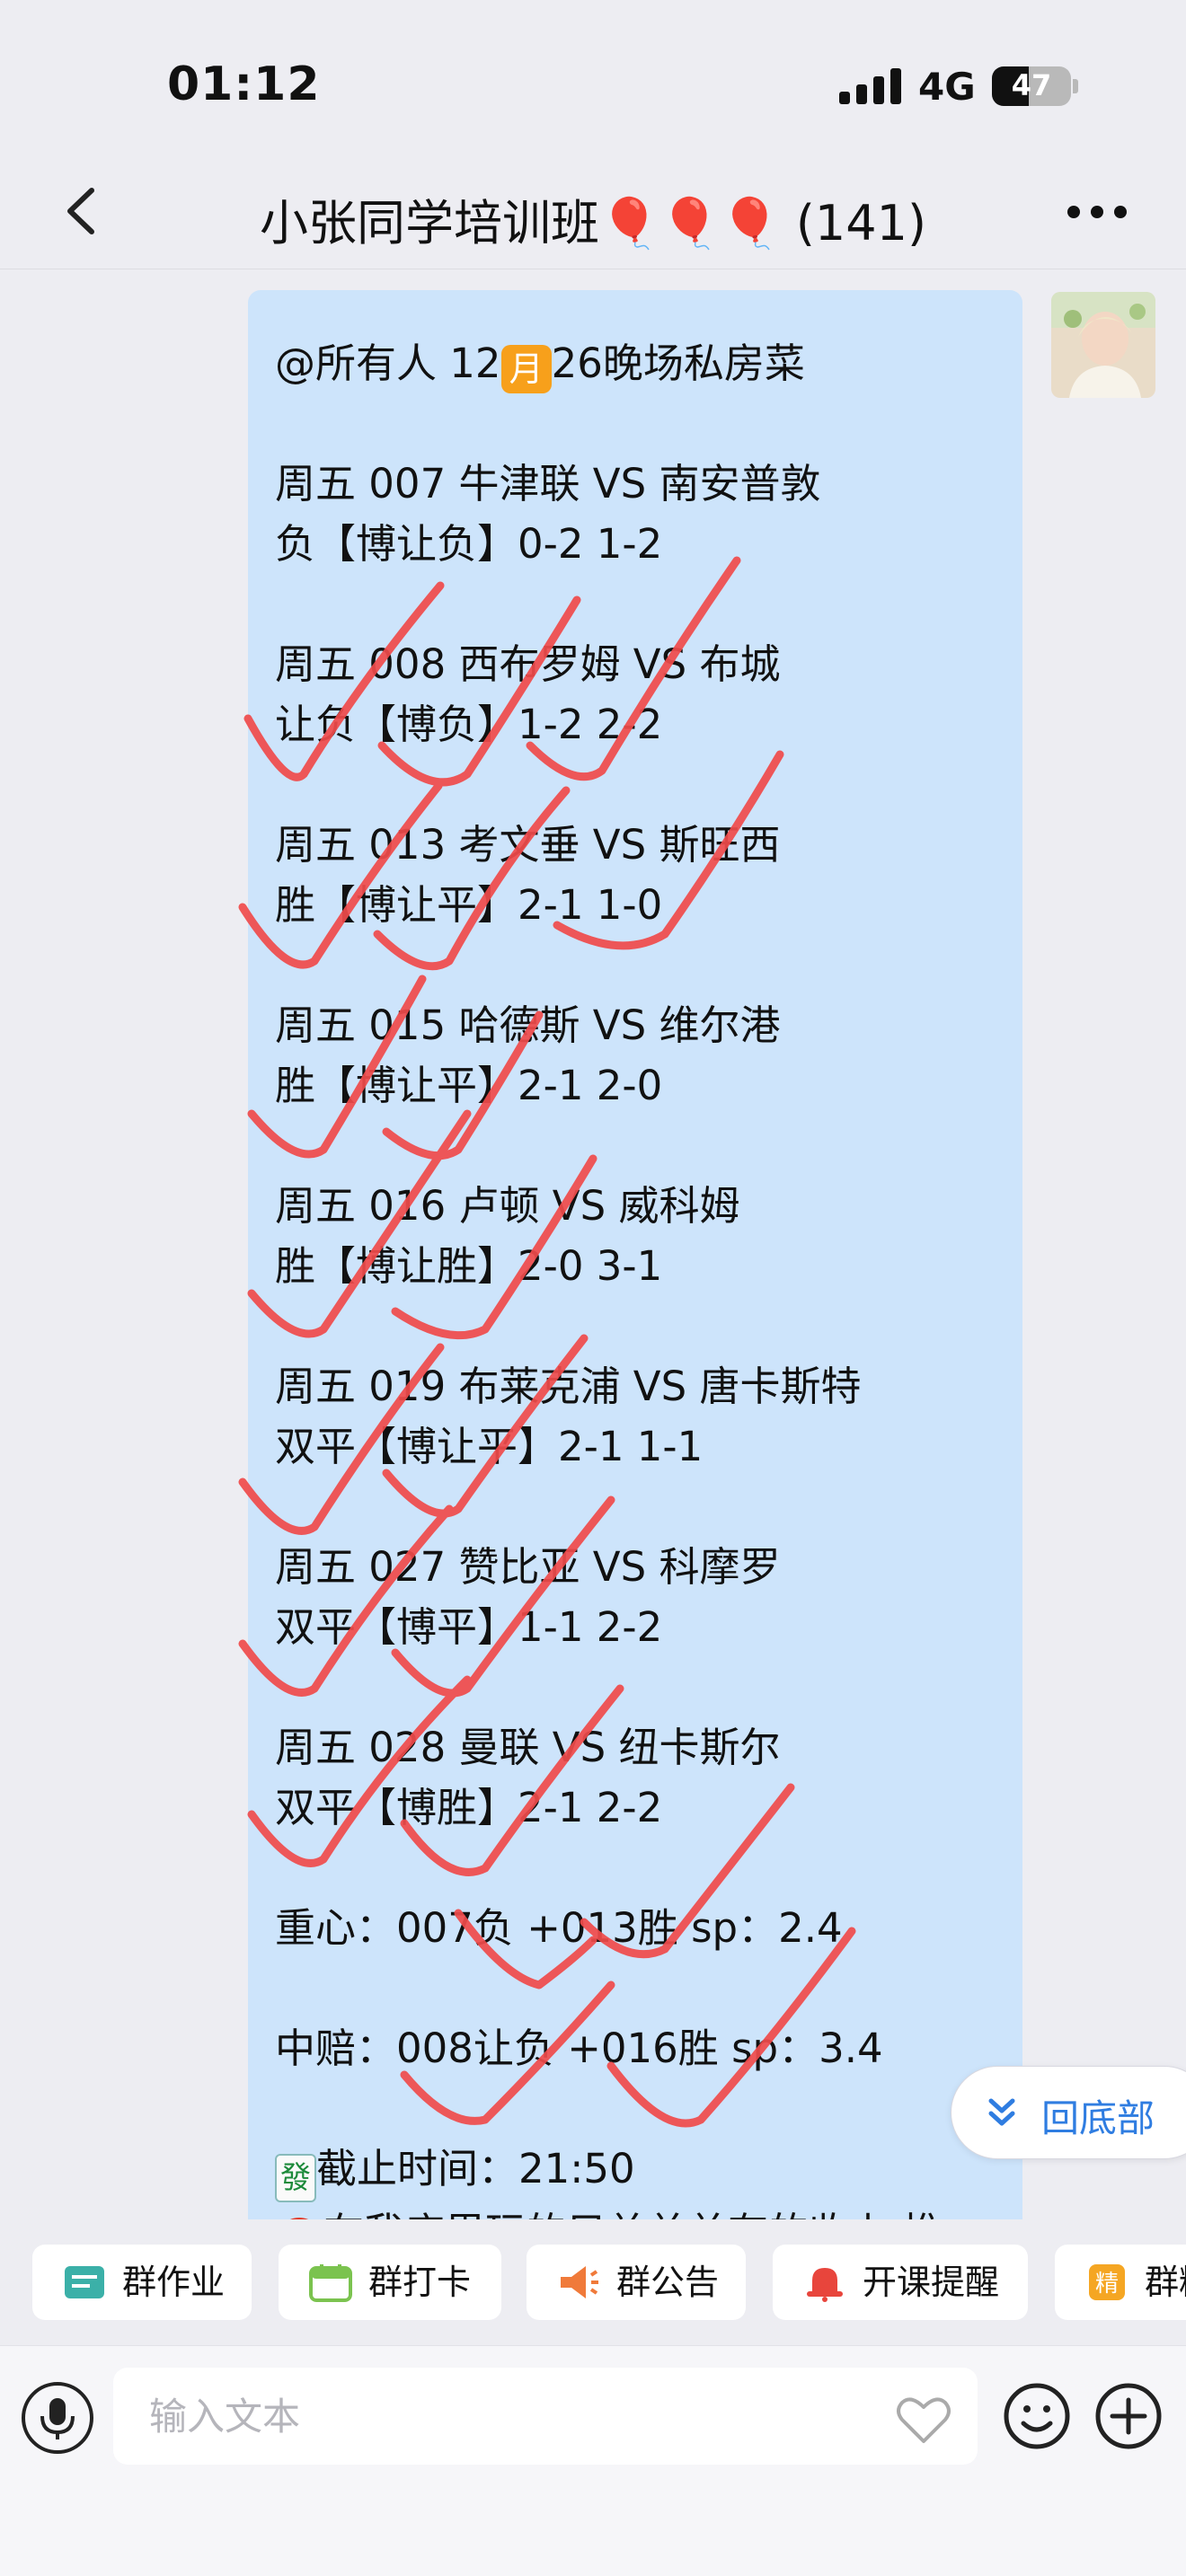 Image resolution: width=1186 pixels, height=2576 pixels. I want to click on svg-text: 精, so click(1107, 2284).